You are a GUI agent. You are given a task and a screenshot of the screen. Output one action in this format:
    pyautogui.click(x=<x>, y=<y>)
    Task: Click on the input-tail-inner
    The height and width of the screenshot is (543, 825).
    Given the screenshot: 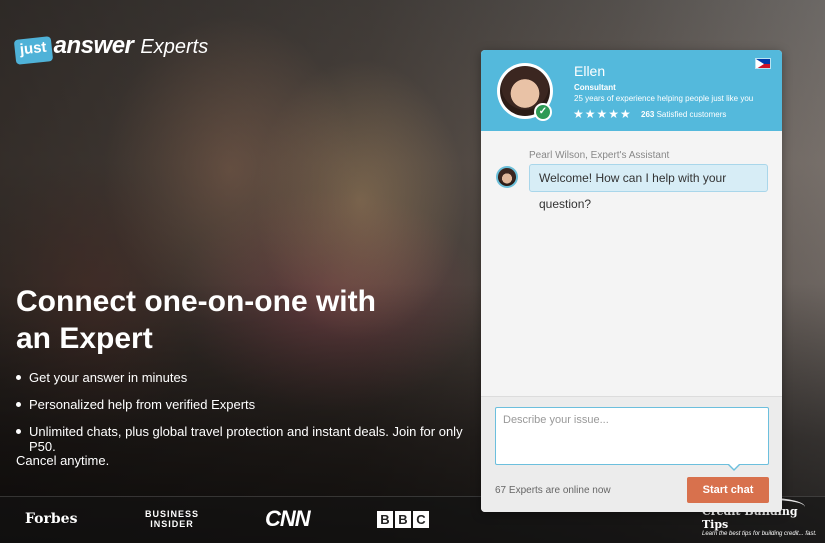 What is the action you would take?
    pyautogui.click(x=734, y=466)
    